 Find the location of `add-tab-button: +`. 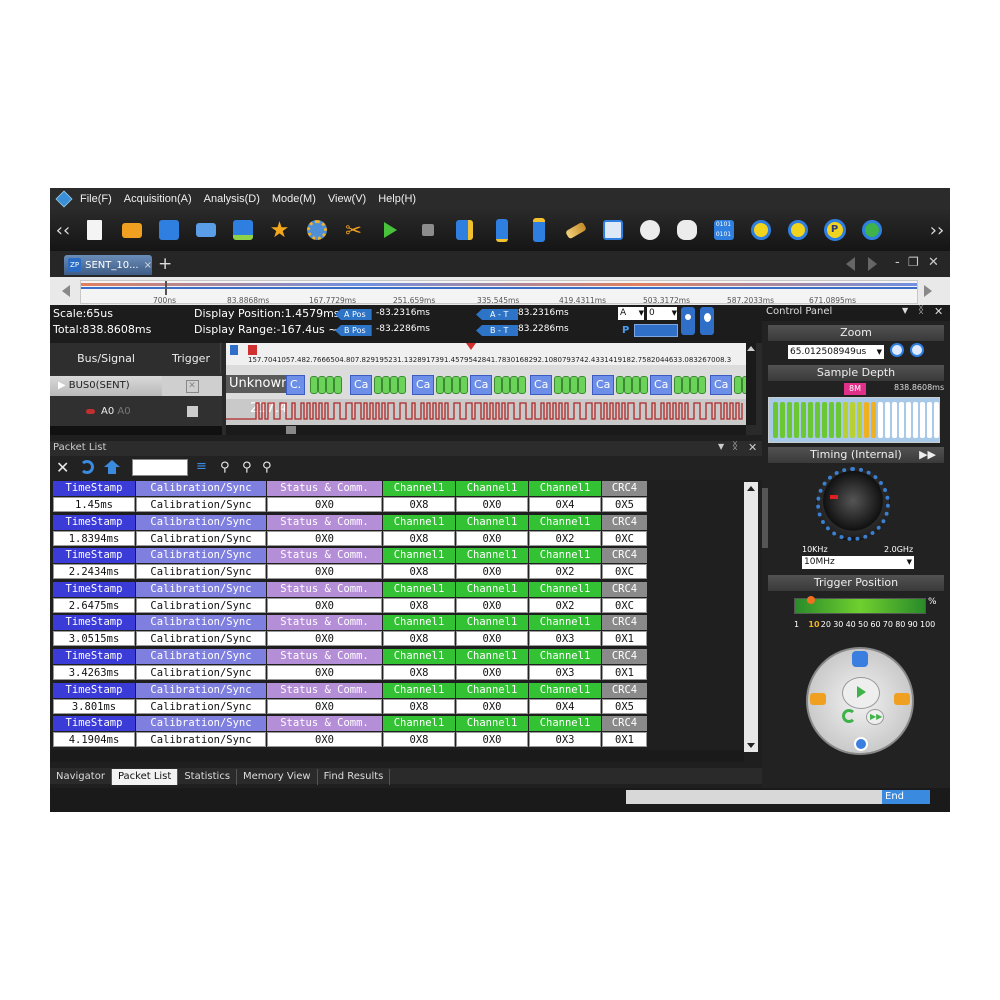

add-tab-button: + is located at coordinates (165, 264).